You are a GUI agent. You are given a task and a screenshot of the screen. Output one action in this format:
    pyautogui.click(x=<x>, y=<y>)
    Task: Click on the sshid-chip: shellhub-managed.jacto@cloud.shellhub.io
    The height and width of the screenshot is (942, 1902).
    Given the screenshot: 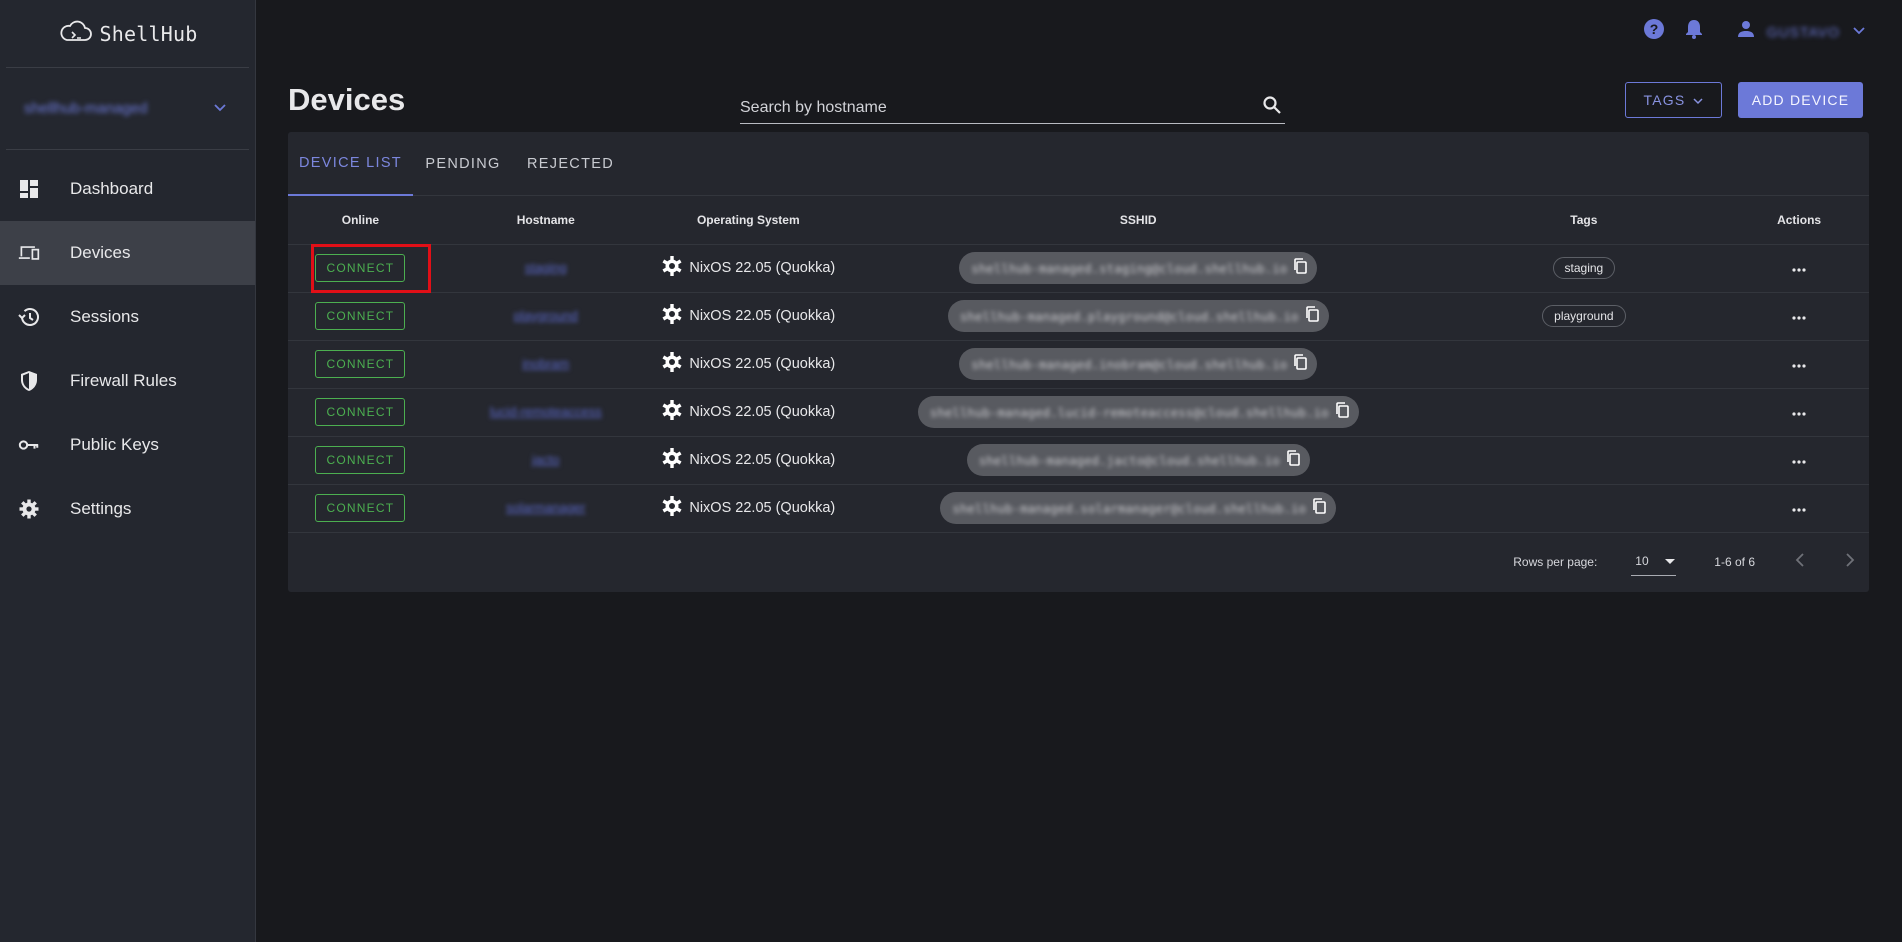 What is the action you would take?
    pyautogui.click(x=1138, y=460)
    